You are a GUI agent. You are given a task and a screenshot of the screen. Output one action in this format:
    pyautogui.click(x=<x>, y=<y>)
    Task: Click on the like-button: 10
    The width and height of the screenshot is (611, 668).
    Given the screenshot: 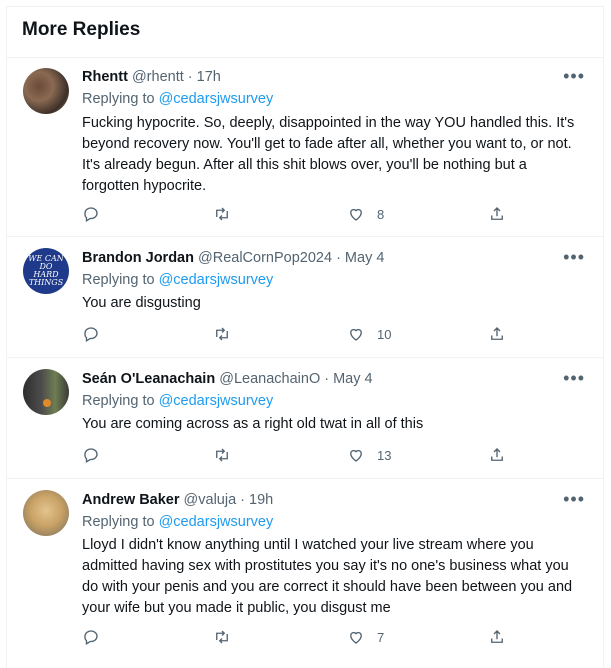 What is the action you would take?
    pyautogui.click(x=369, y=334)
    